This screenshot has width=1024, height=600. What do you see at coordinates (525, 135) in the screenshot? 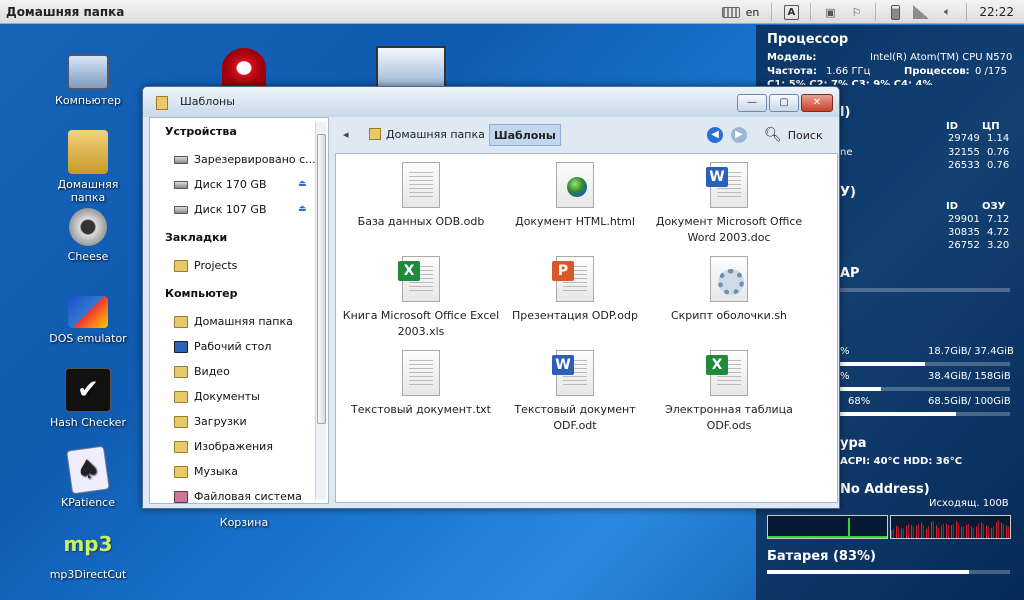
I see `breadcrumb-current: Шаблоны` at bounding box center [525, 135].